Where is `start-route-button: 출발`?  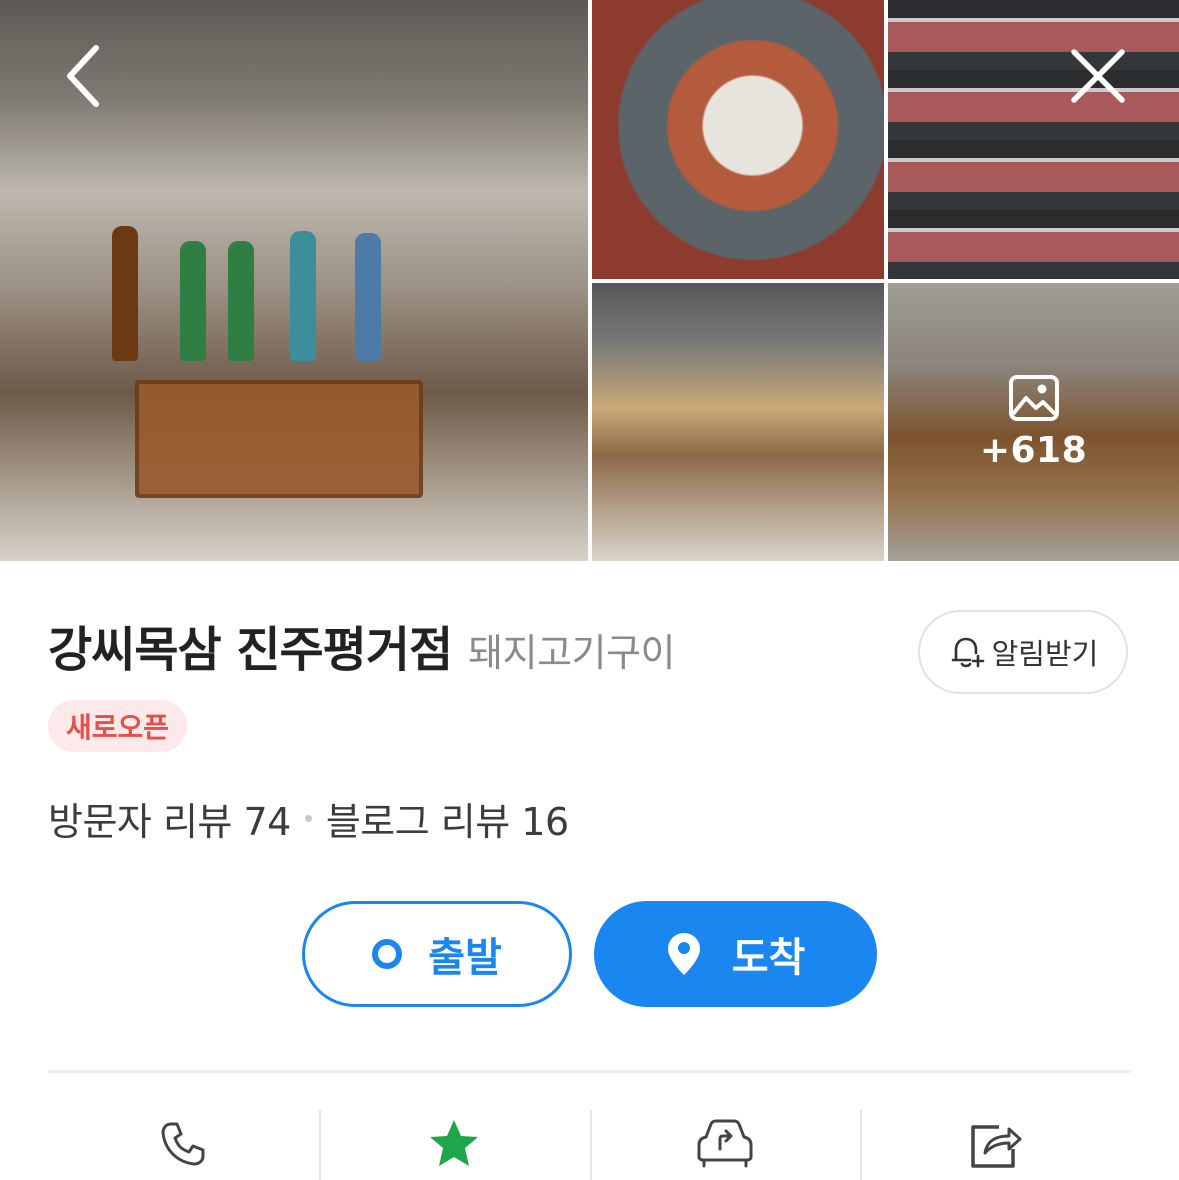
start-route-button: 출발 is located at coordinates (437, 954).